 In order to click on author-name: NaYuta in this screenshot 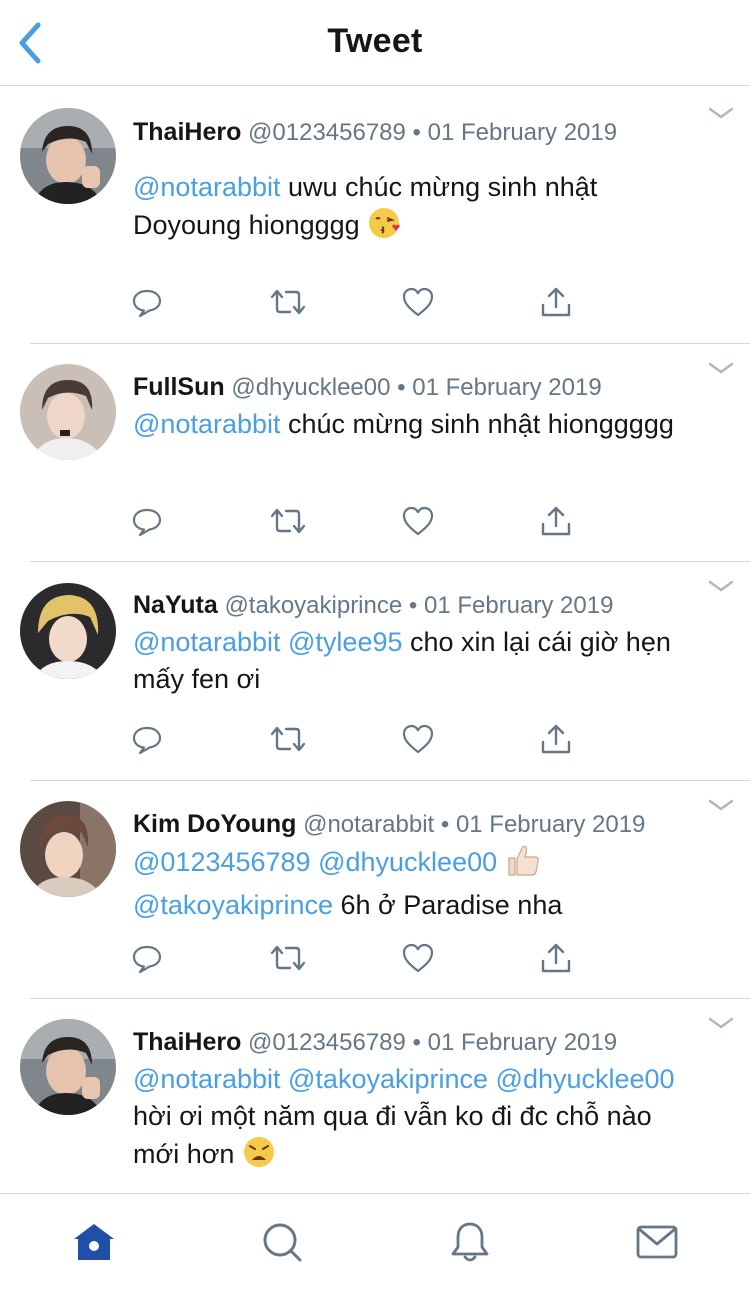, I will do `click(175, 605)`.